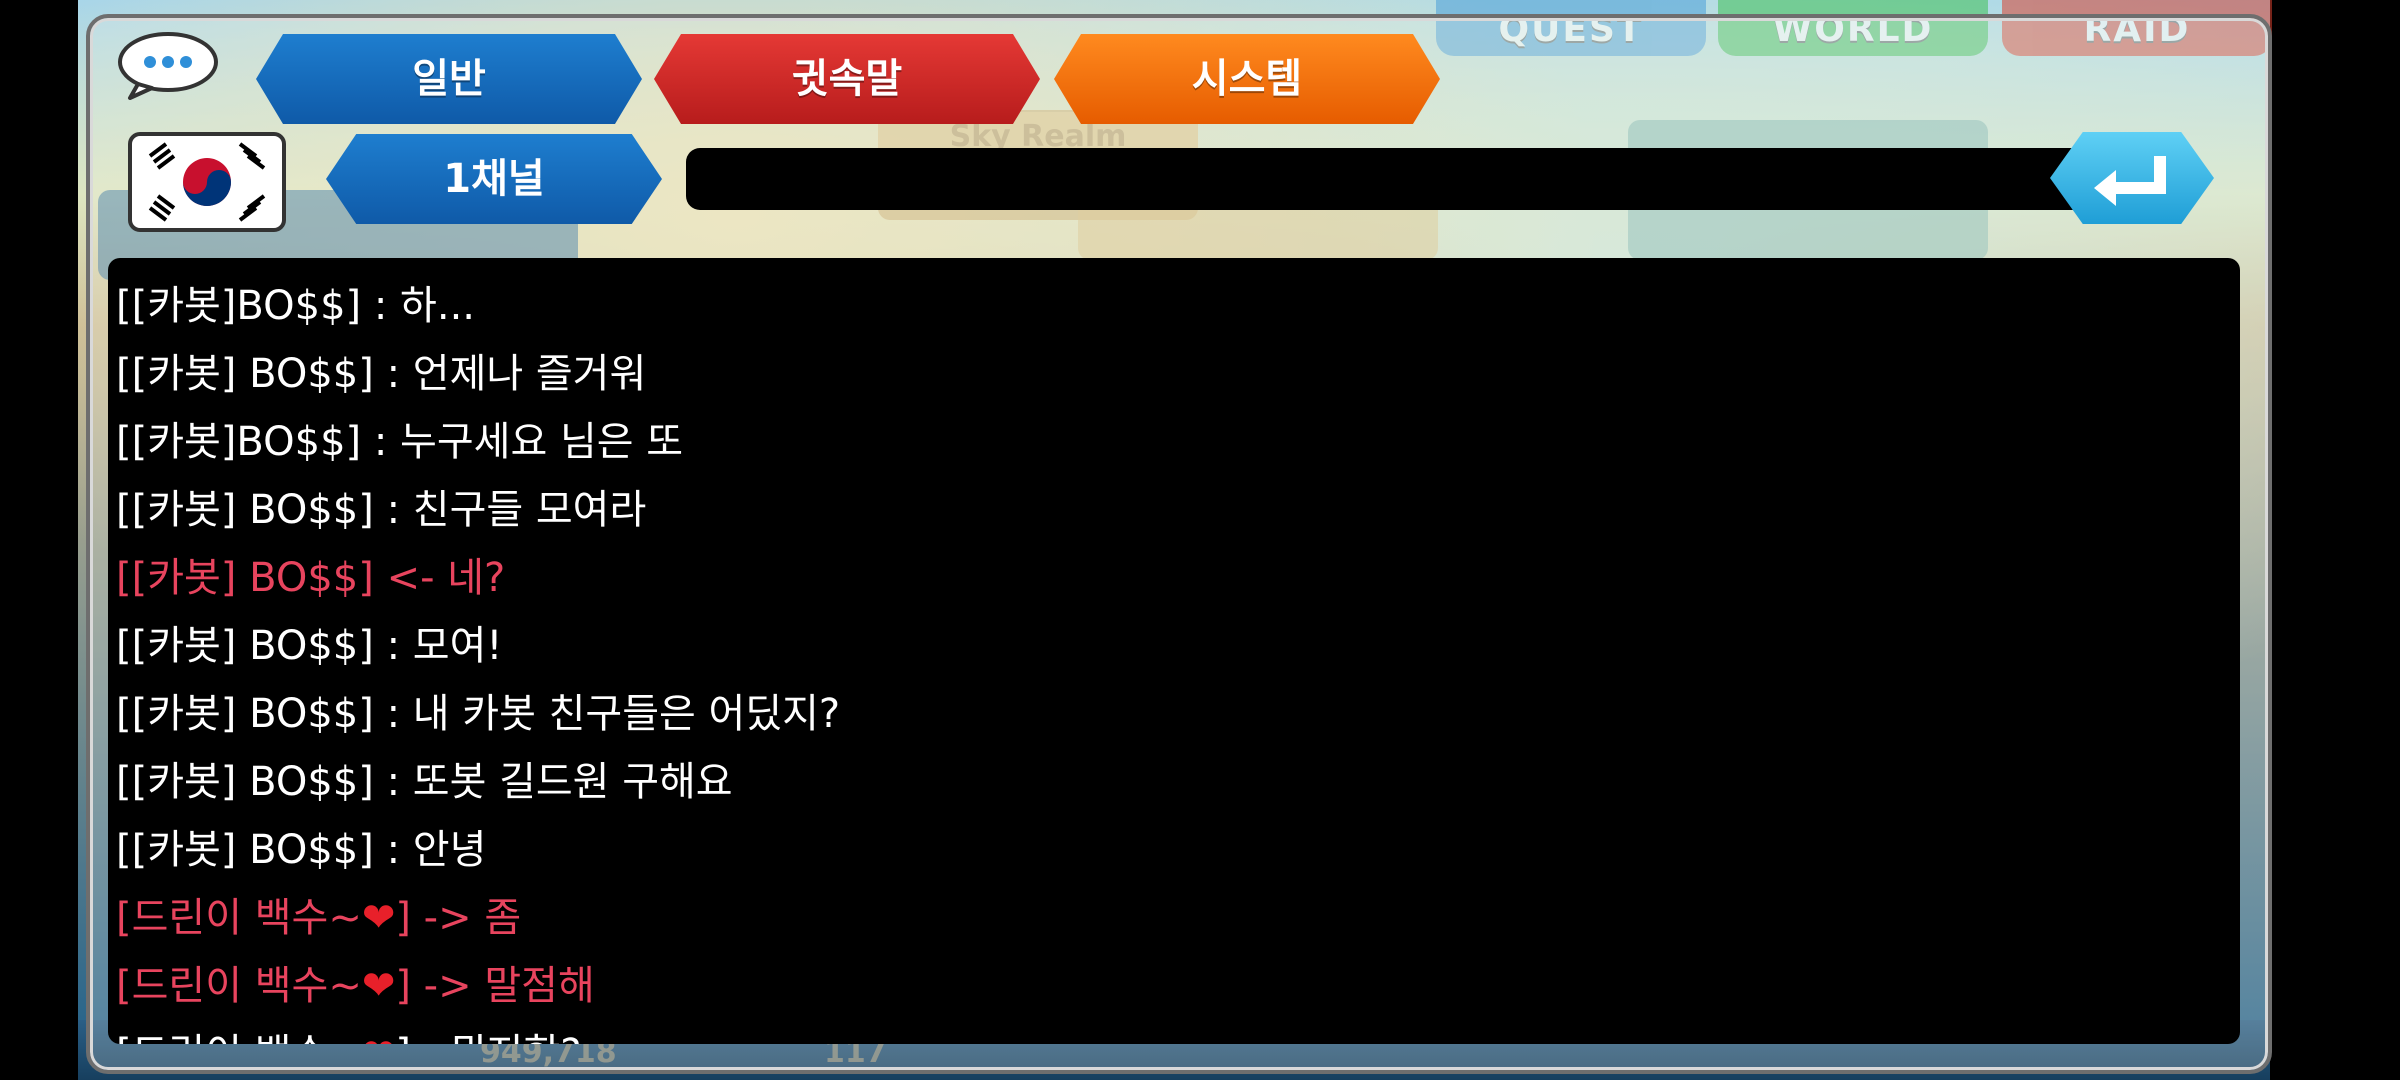 Image resolution: width=2400 pixels, height=1080 pixels. What do you see at coordinates (424, 782) in the screenshot?
I see `chat-message: [[카봇] BO$$] : 또봇 길드원 구해요` at bounding box center [424, 782].